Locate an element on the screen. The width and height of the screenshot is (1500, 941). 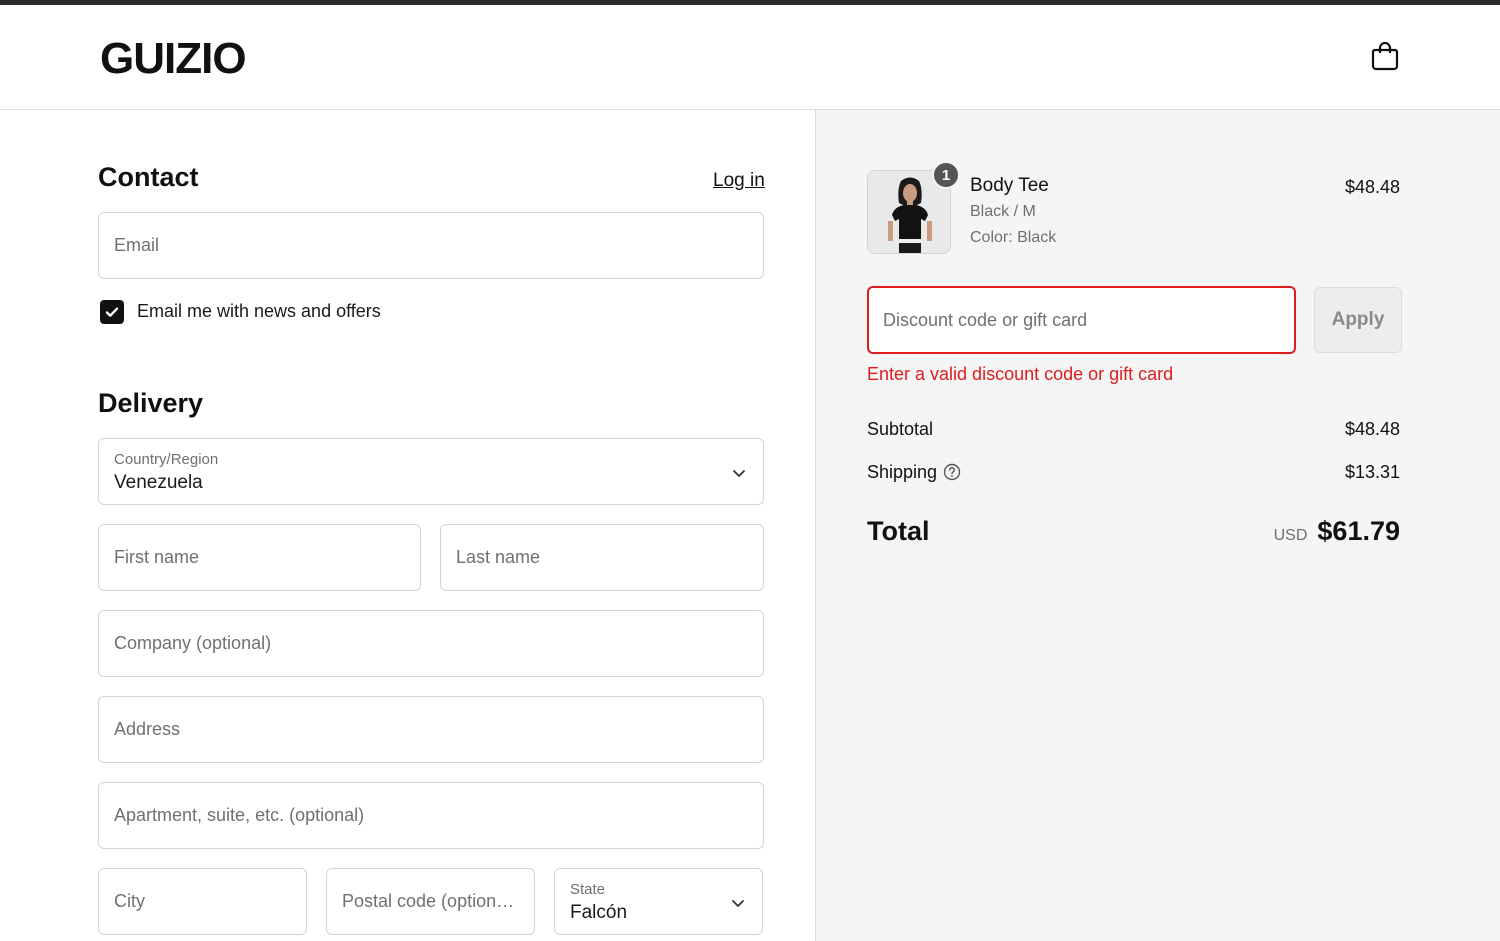
discount-input is located at coordinates (1081, 320).